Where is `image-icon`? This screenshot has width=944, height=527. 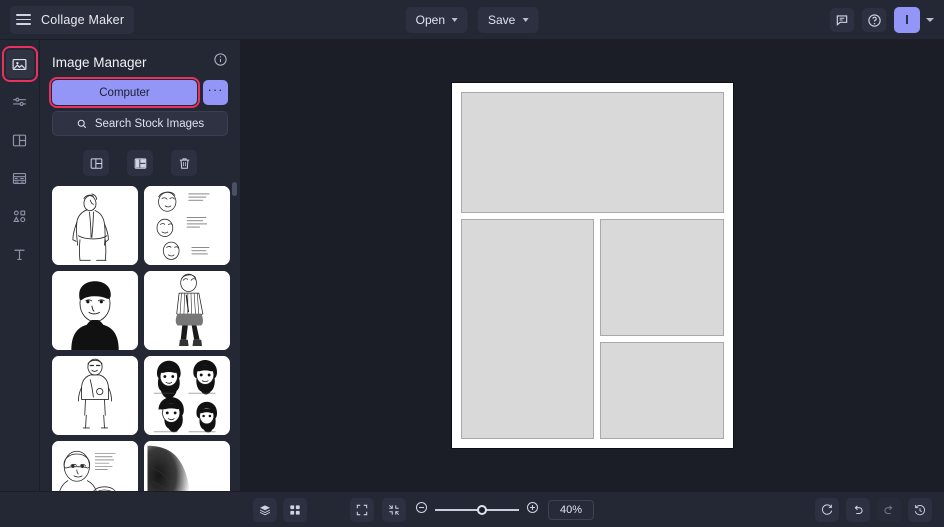
image-icon is located at coordinates (19, 64).